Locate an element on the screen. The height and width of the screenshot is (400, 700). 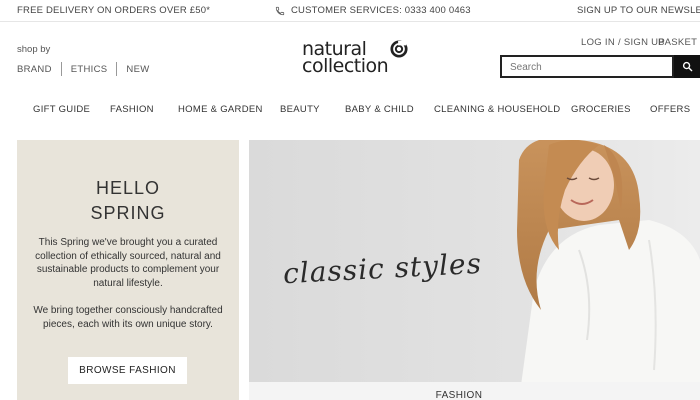
shop-by-links: BRAND ETHICS NEW is located at coordinates (83, 69).